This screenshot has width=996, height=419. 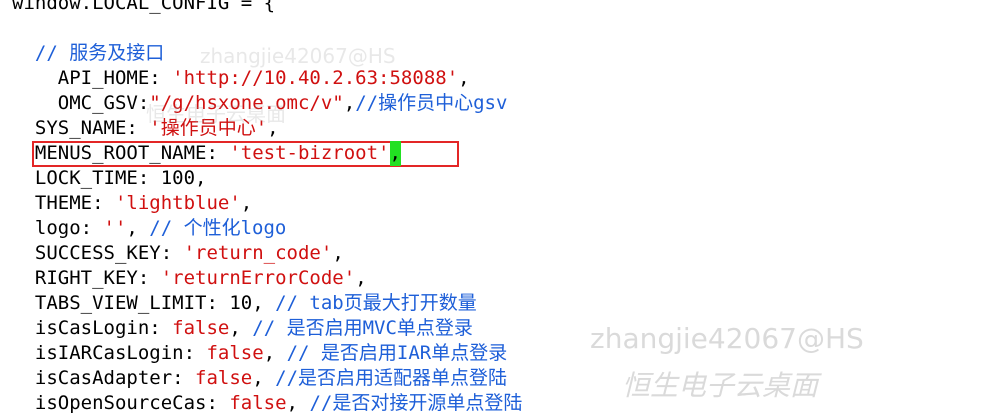 What do you see at coordinates (63, 203) in the screenshot?
I see `code-token: THEME:` at bounding box center [63, 203].